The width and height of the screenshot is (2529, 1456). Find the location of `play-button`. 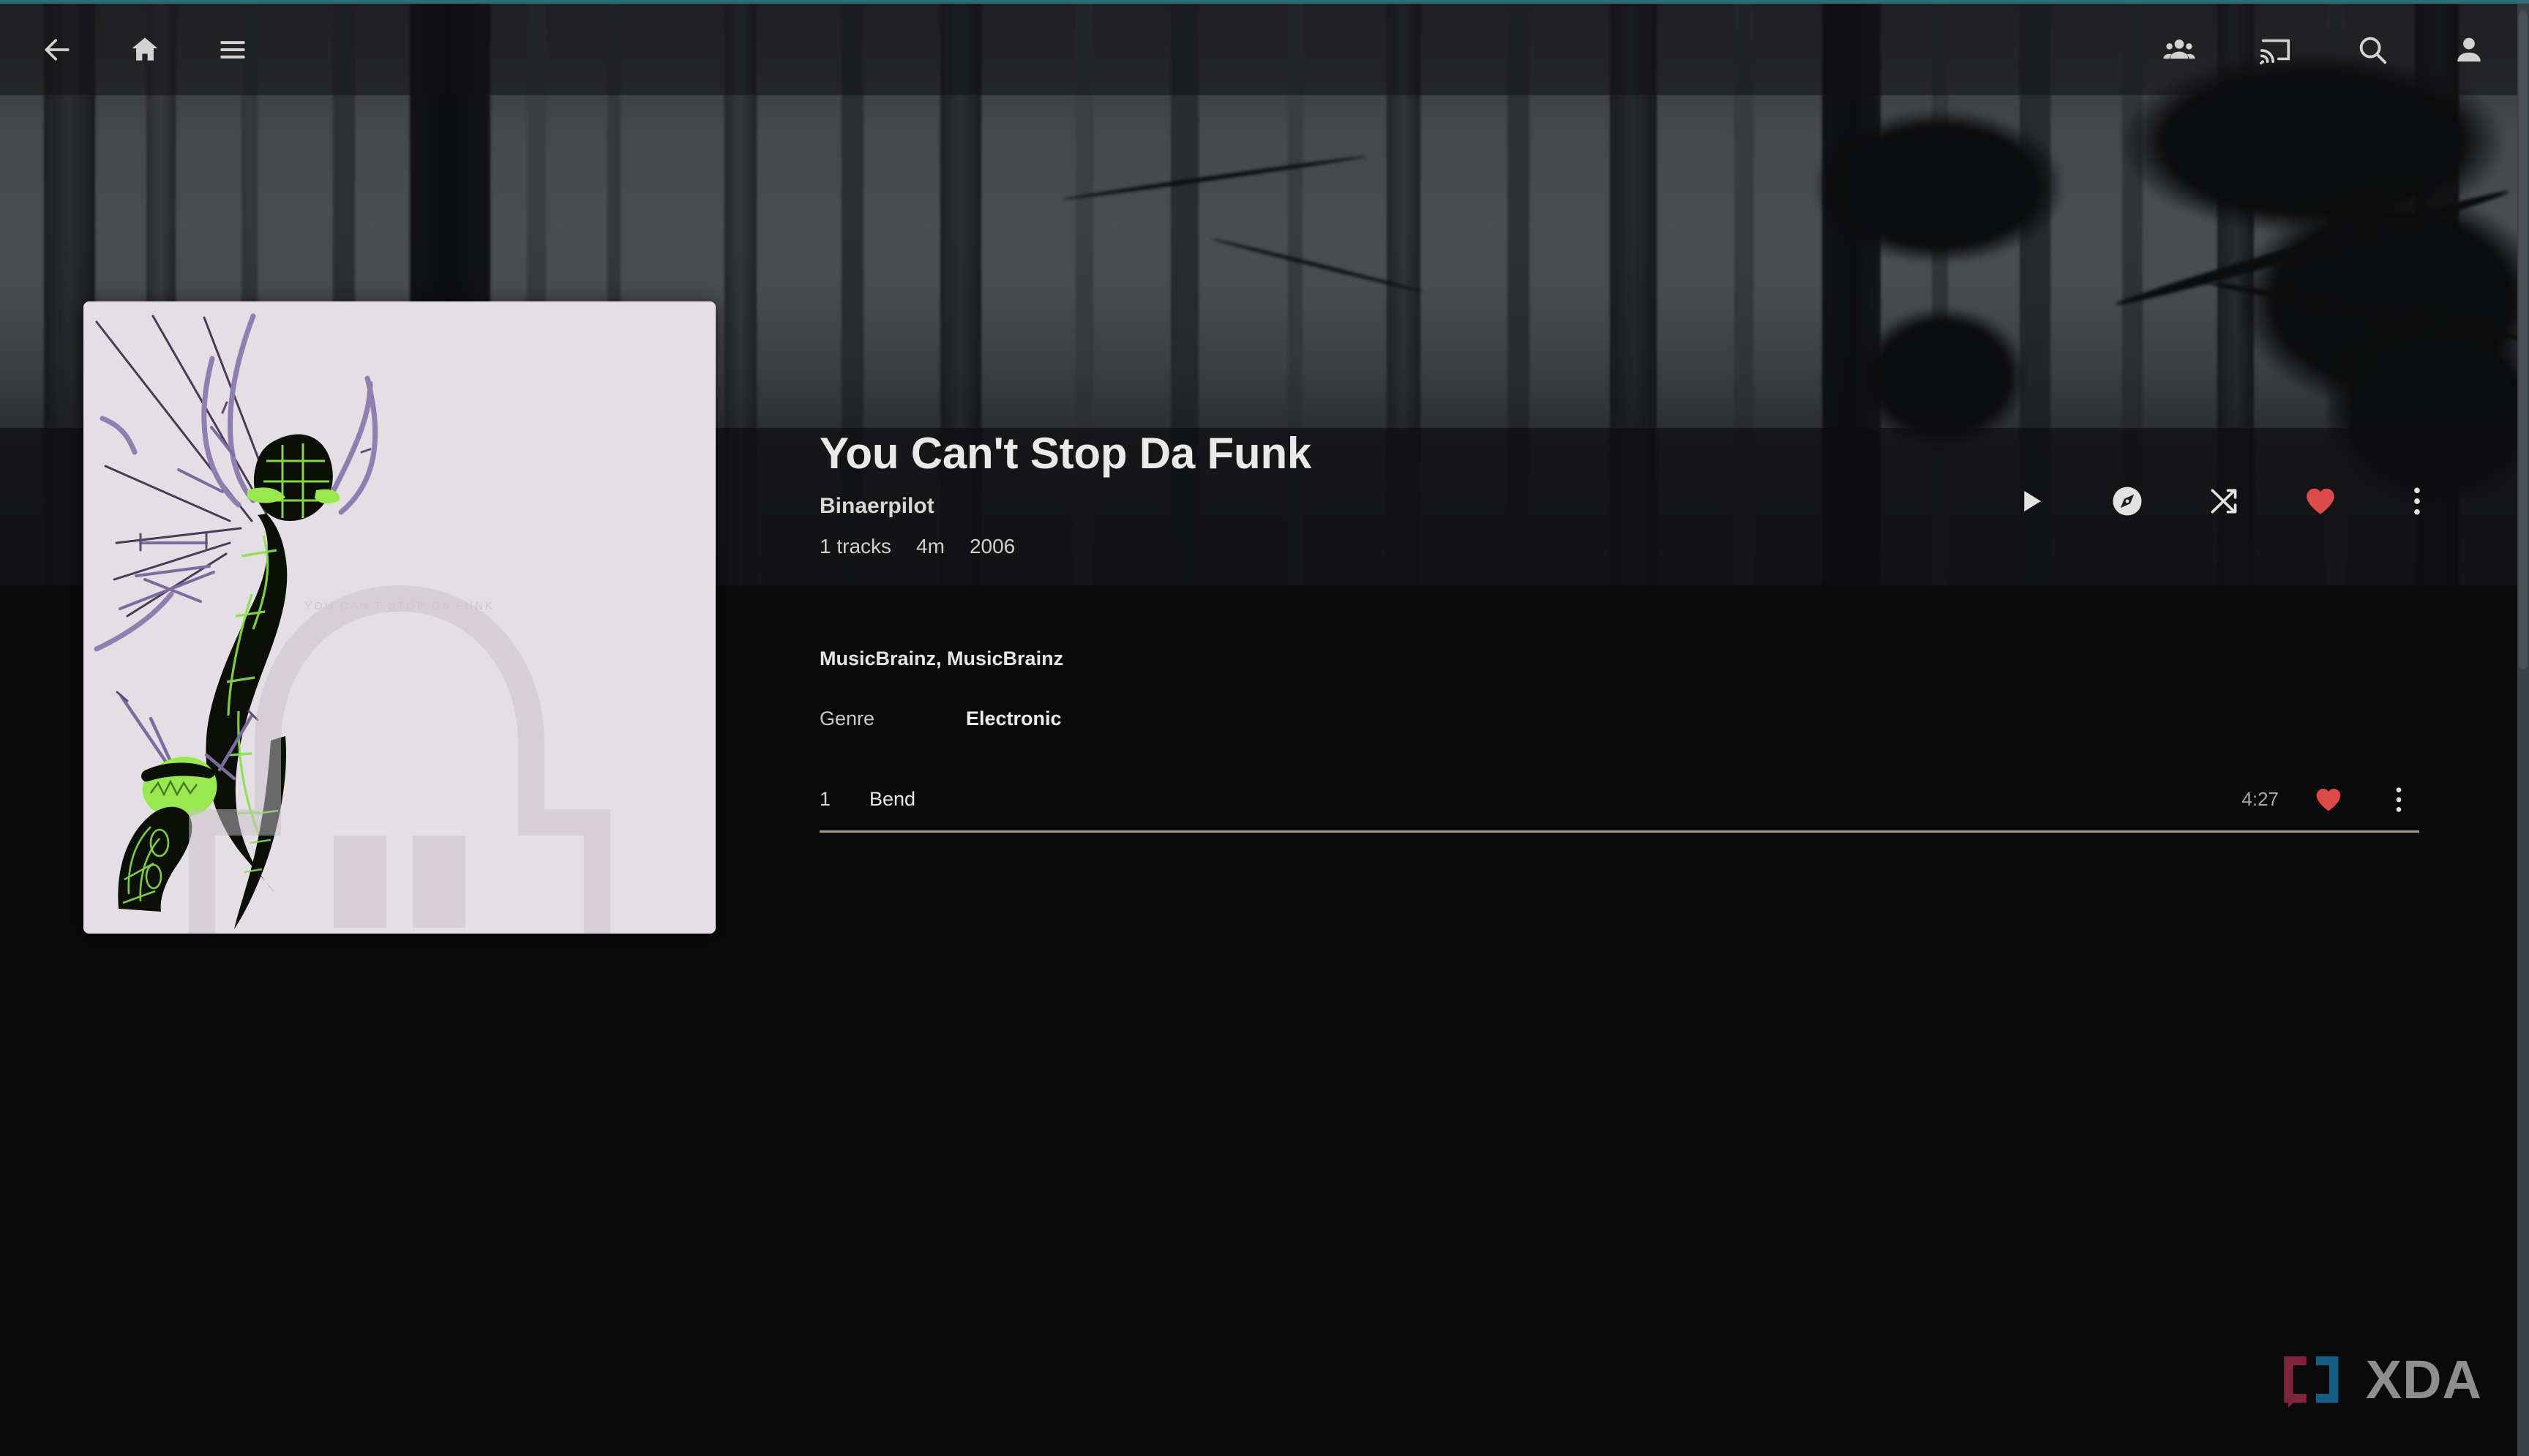

play-button is located at coordinates (2031, 501).